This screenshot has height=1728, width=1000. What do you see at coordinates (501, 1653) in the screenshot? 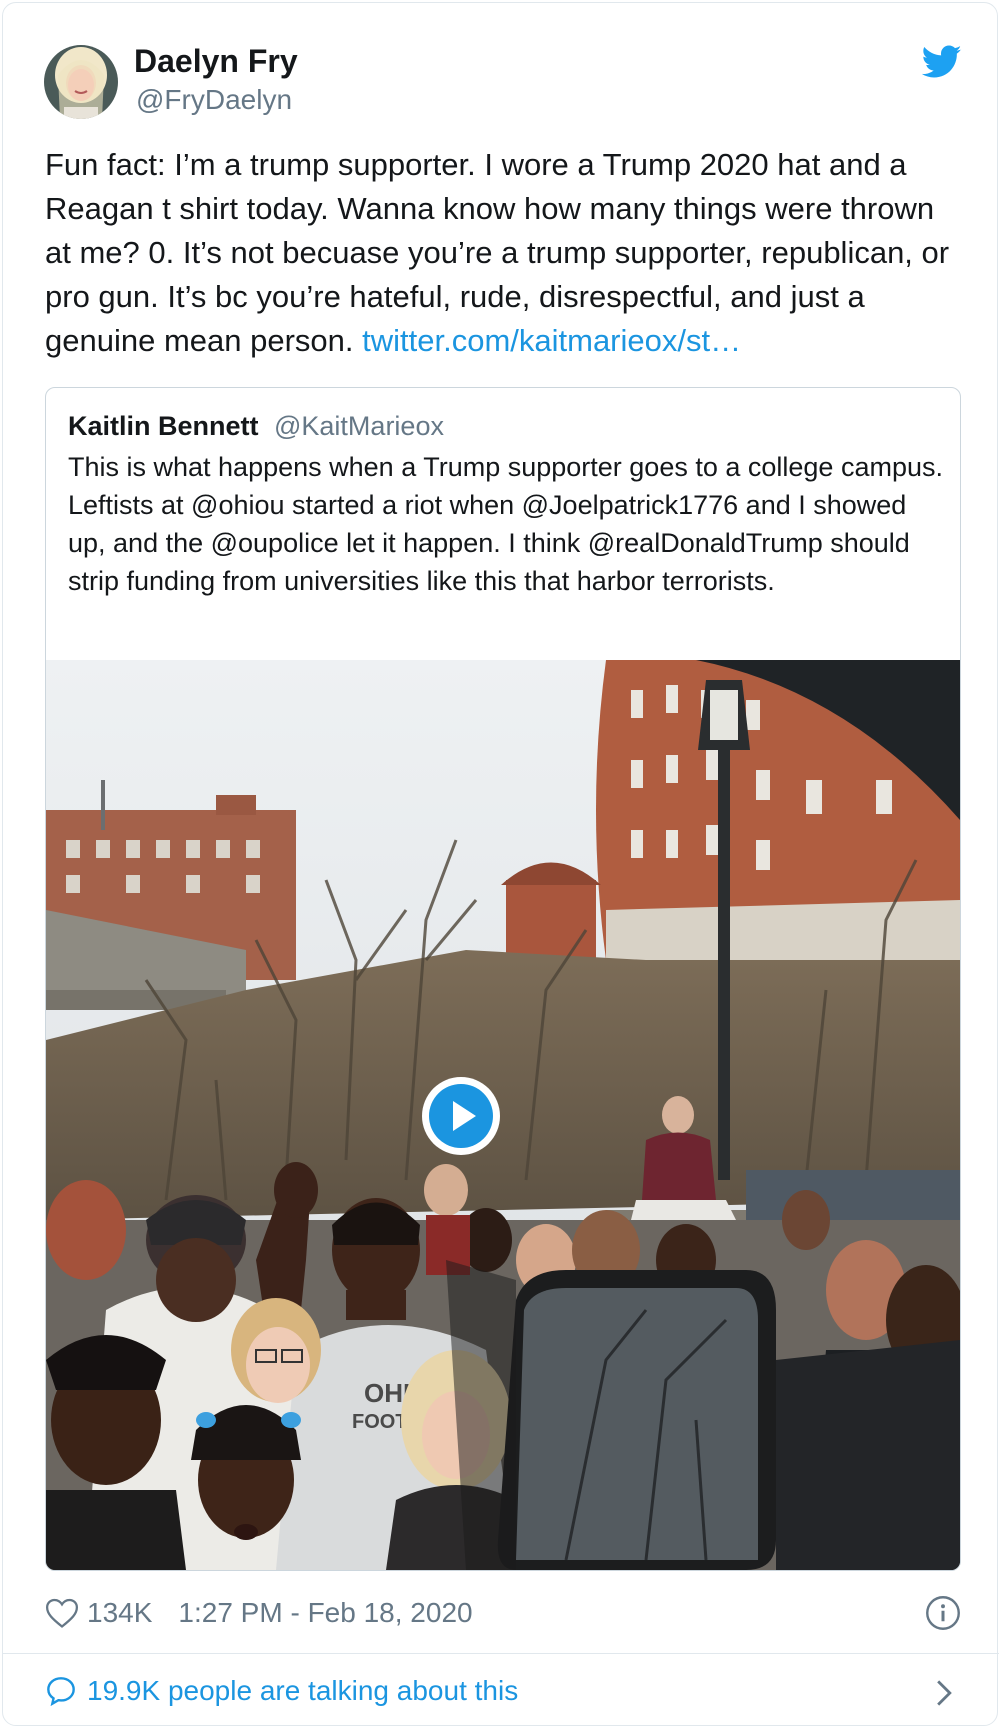
I see `footer-divider` at bounding box center [501, 1653].